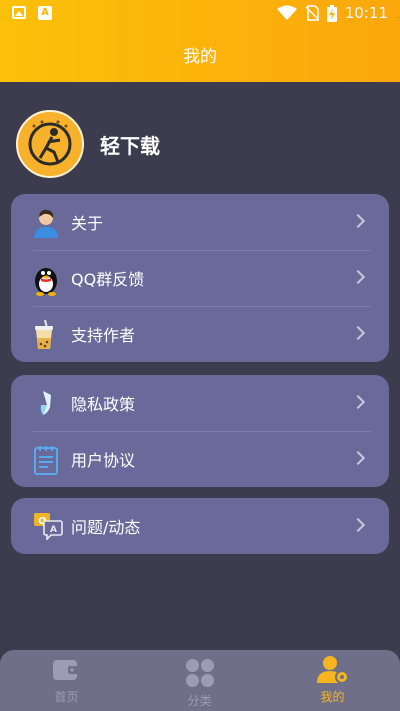 Image resolution: width=400 pixels, height=711 pixels. Describe the element at coordinates (103, 460) in the screenshot. I see `menu-item-label: 用户协议` at that location.